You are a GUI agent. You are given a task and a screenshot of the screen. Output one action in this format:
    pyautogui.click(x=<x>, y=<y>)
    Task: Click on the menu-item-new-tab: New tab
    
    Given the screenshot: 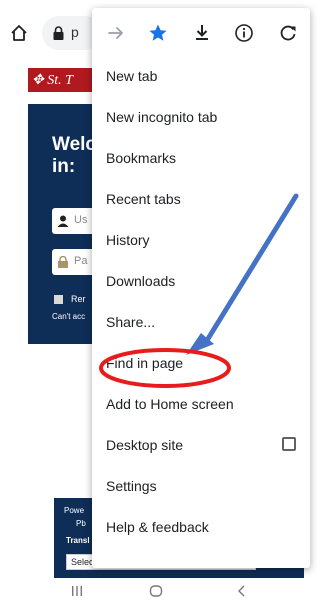 What is the action you would take?
    pyautogui.click(x=201, y=76)
    